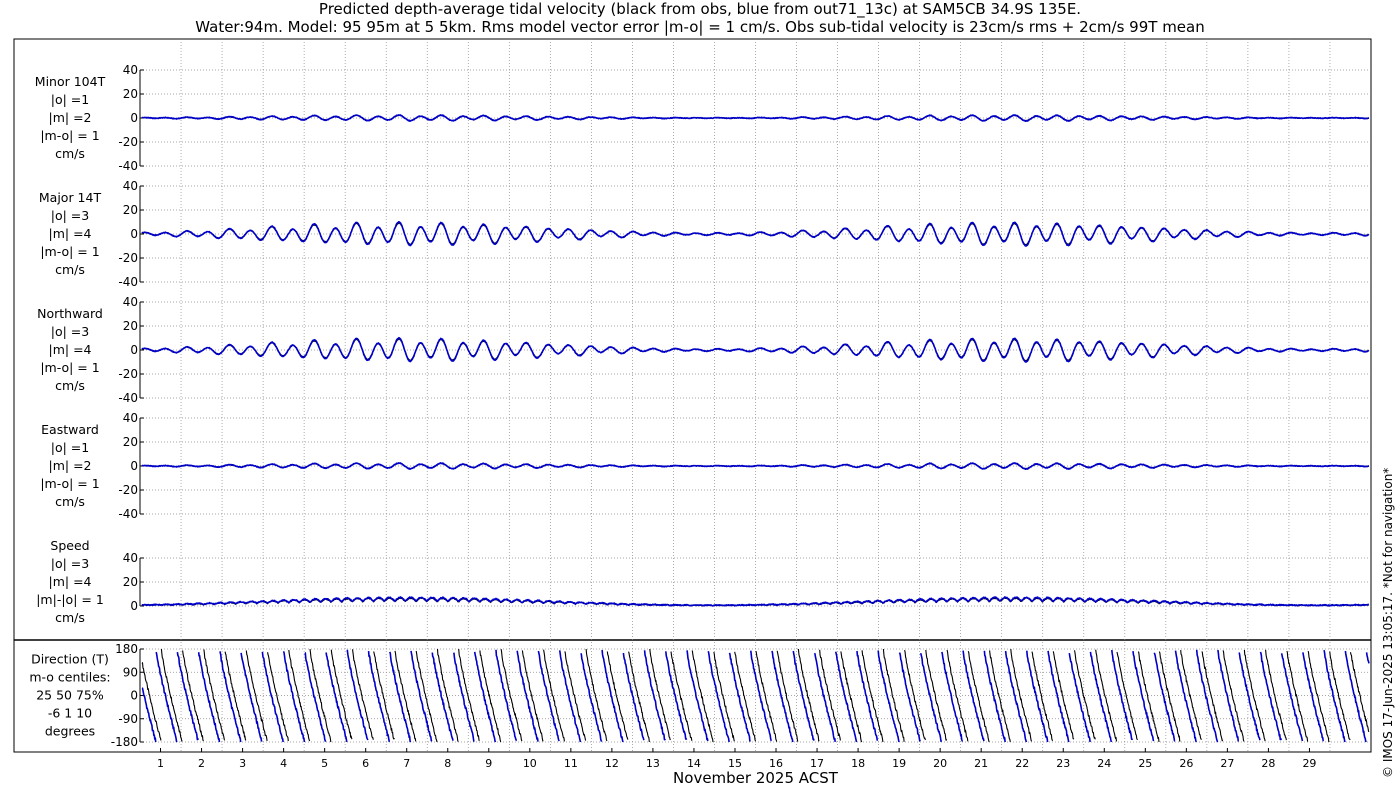 This screenshot has width=1400, height=800. What do you see at coordinates (981, 763) in the screenshot?
I see `x-tick-label: 21` at bounding box center [981, 763].